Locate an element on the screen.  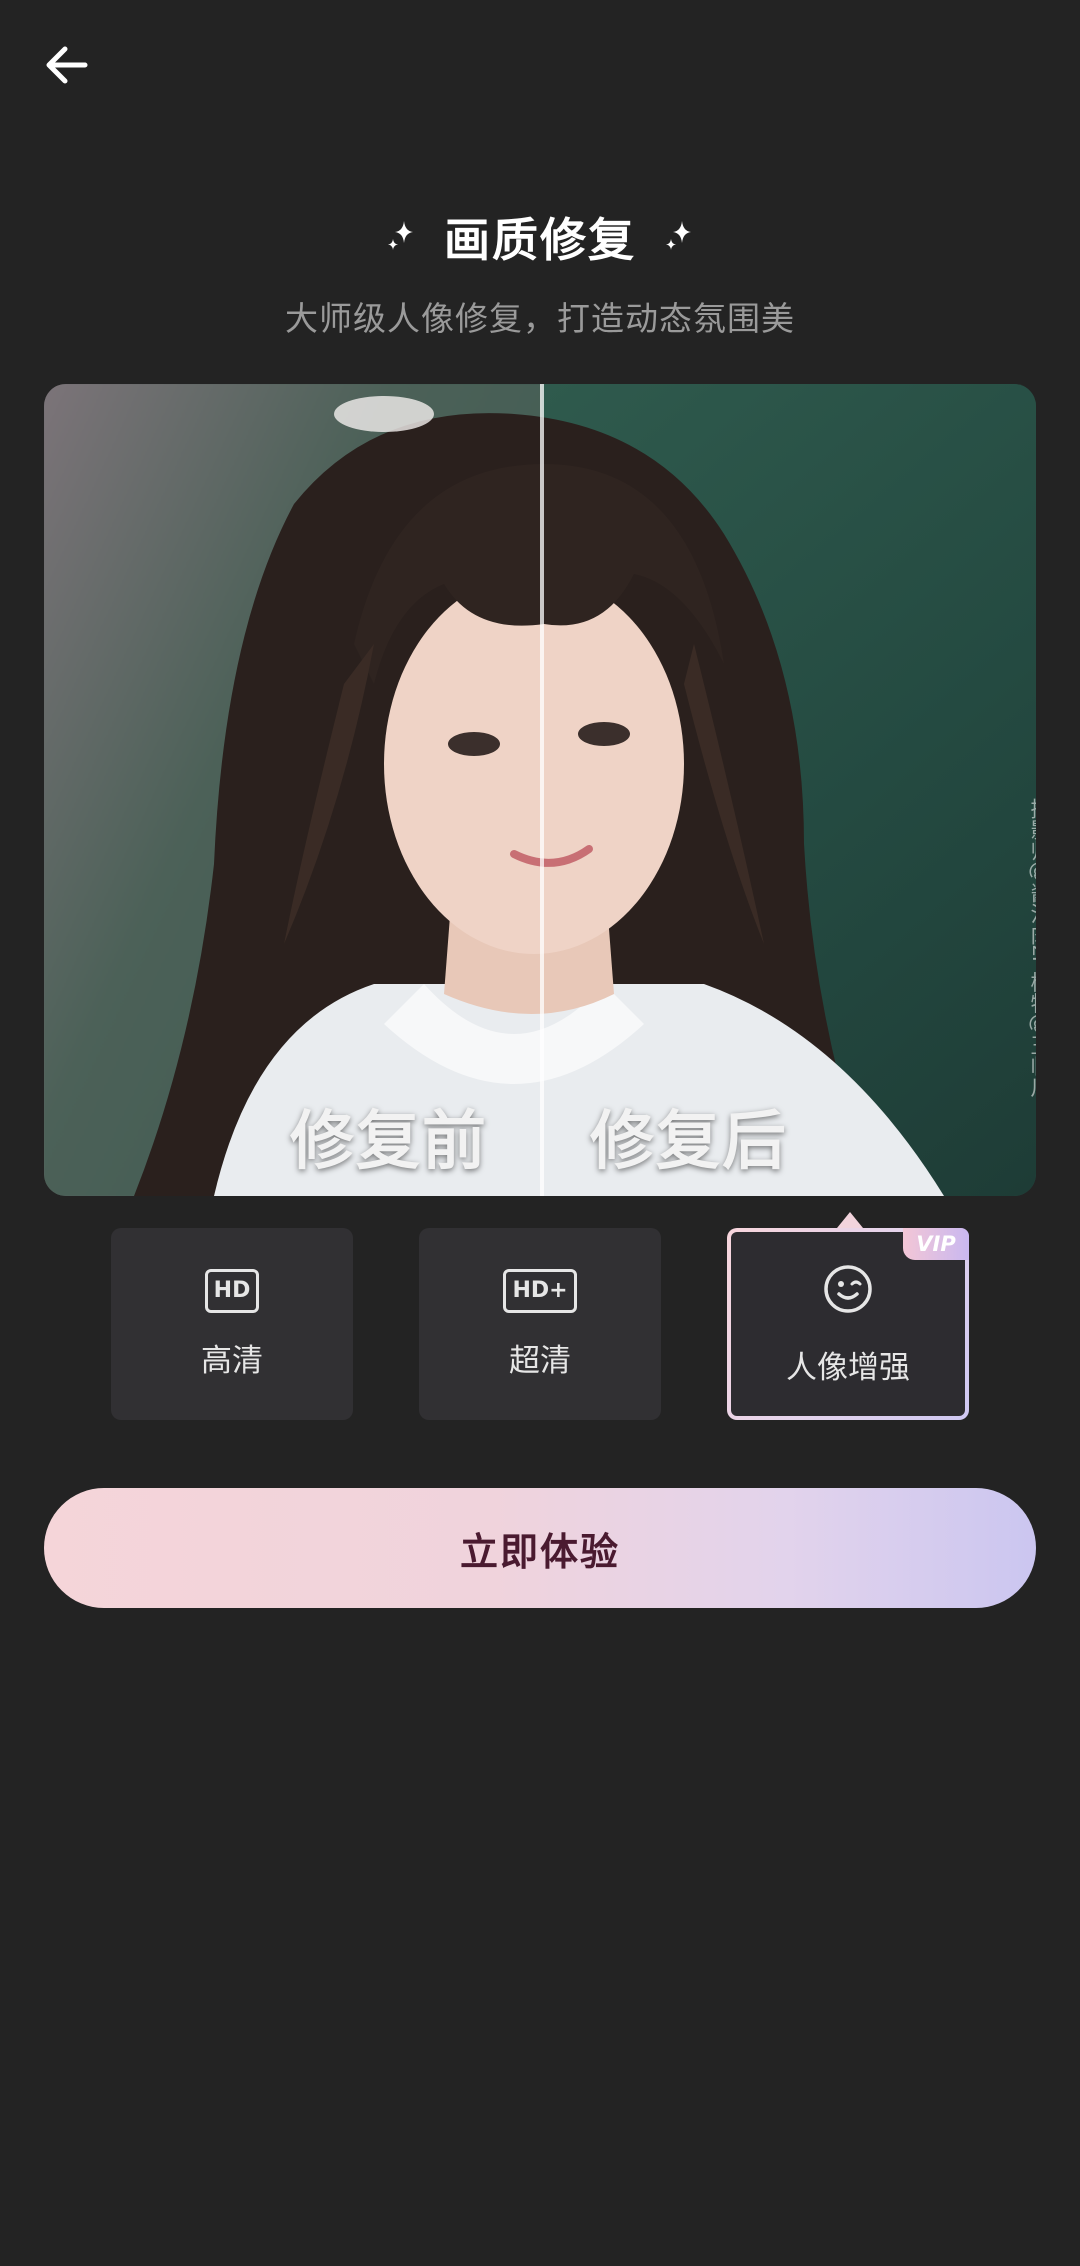
hd-icon: HD is located at coordinates (232, 1290).